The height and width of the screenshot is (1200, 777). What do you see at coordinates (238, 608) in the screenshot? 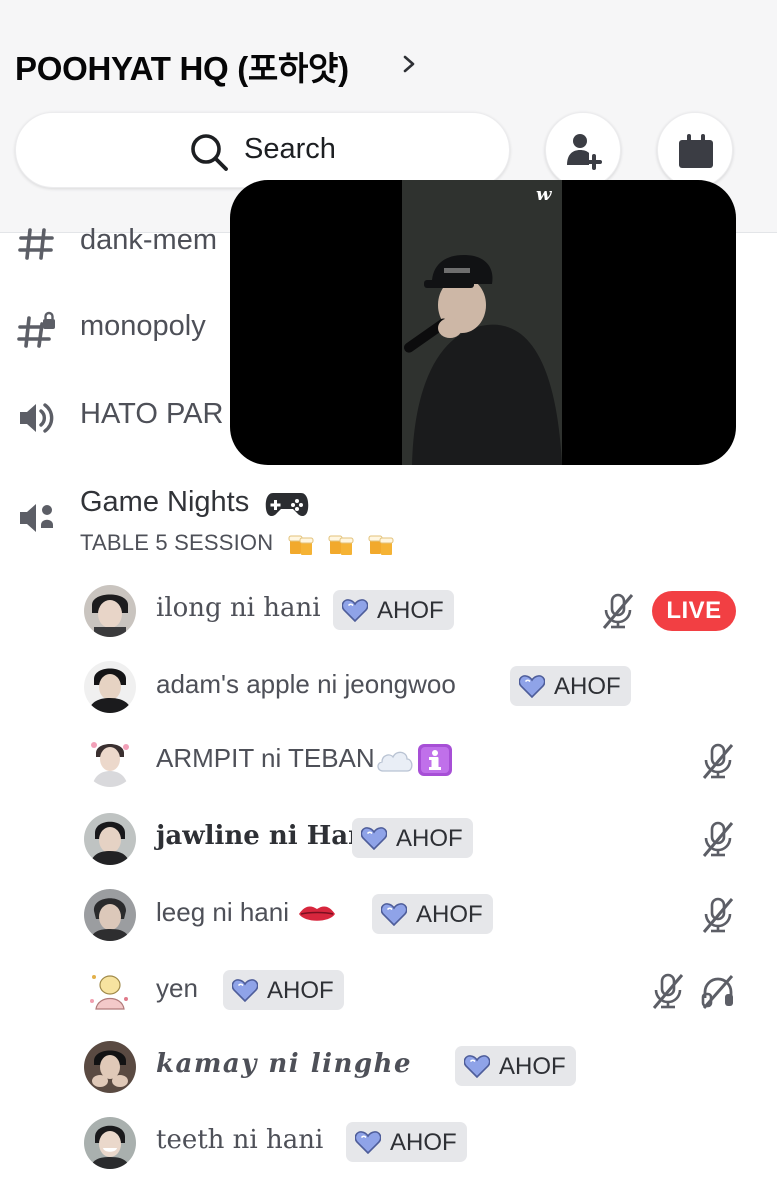
I see `member-name: ilong ni hani` at bounding box center [238, 608].